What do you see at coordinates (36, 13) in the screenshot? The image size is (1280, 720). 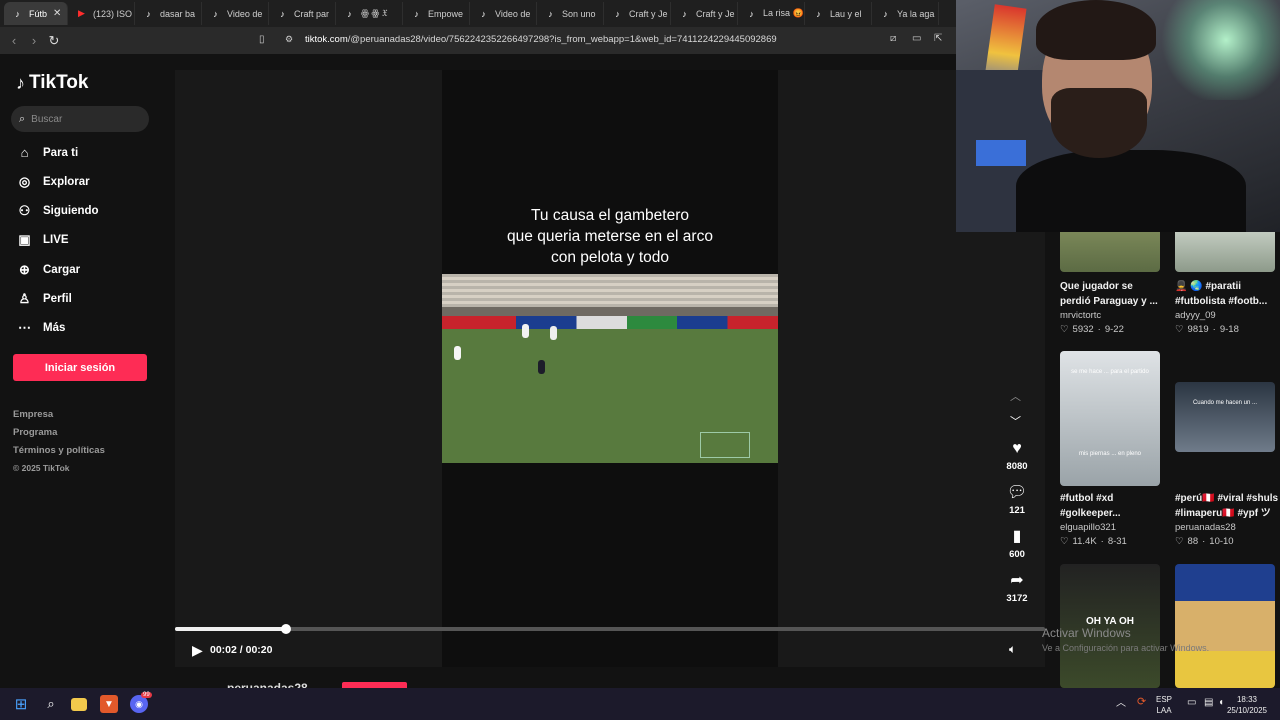 I see `browser-tab: ♪ Fútb ✕` at bounding box center [36, 13].